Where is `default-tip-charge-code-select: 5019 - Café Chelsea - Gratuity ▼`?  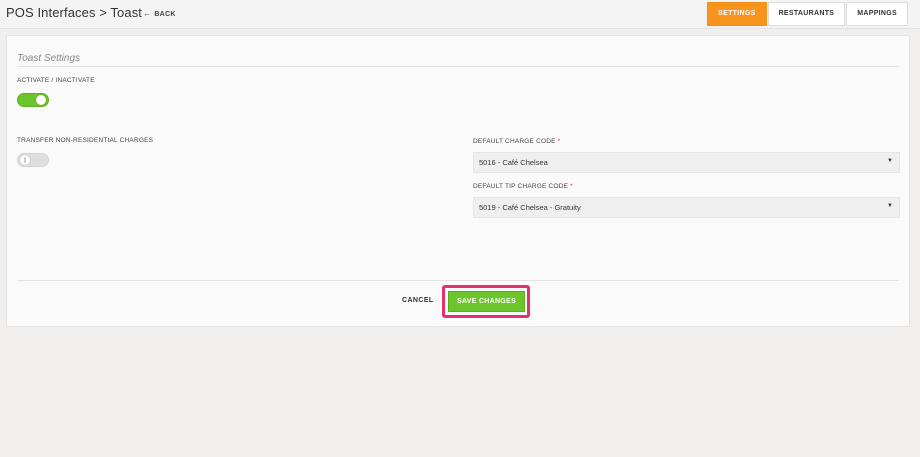 default-tip-charge-code-select: 5019 - Café Chelsea - Gratuity ▼ is located at coordinates (686, 207).